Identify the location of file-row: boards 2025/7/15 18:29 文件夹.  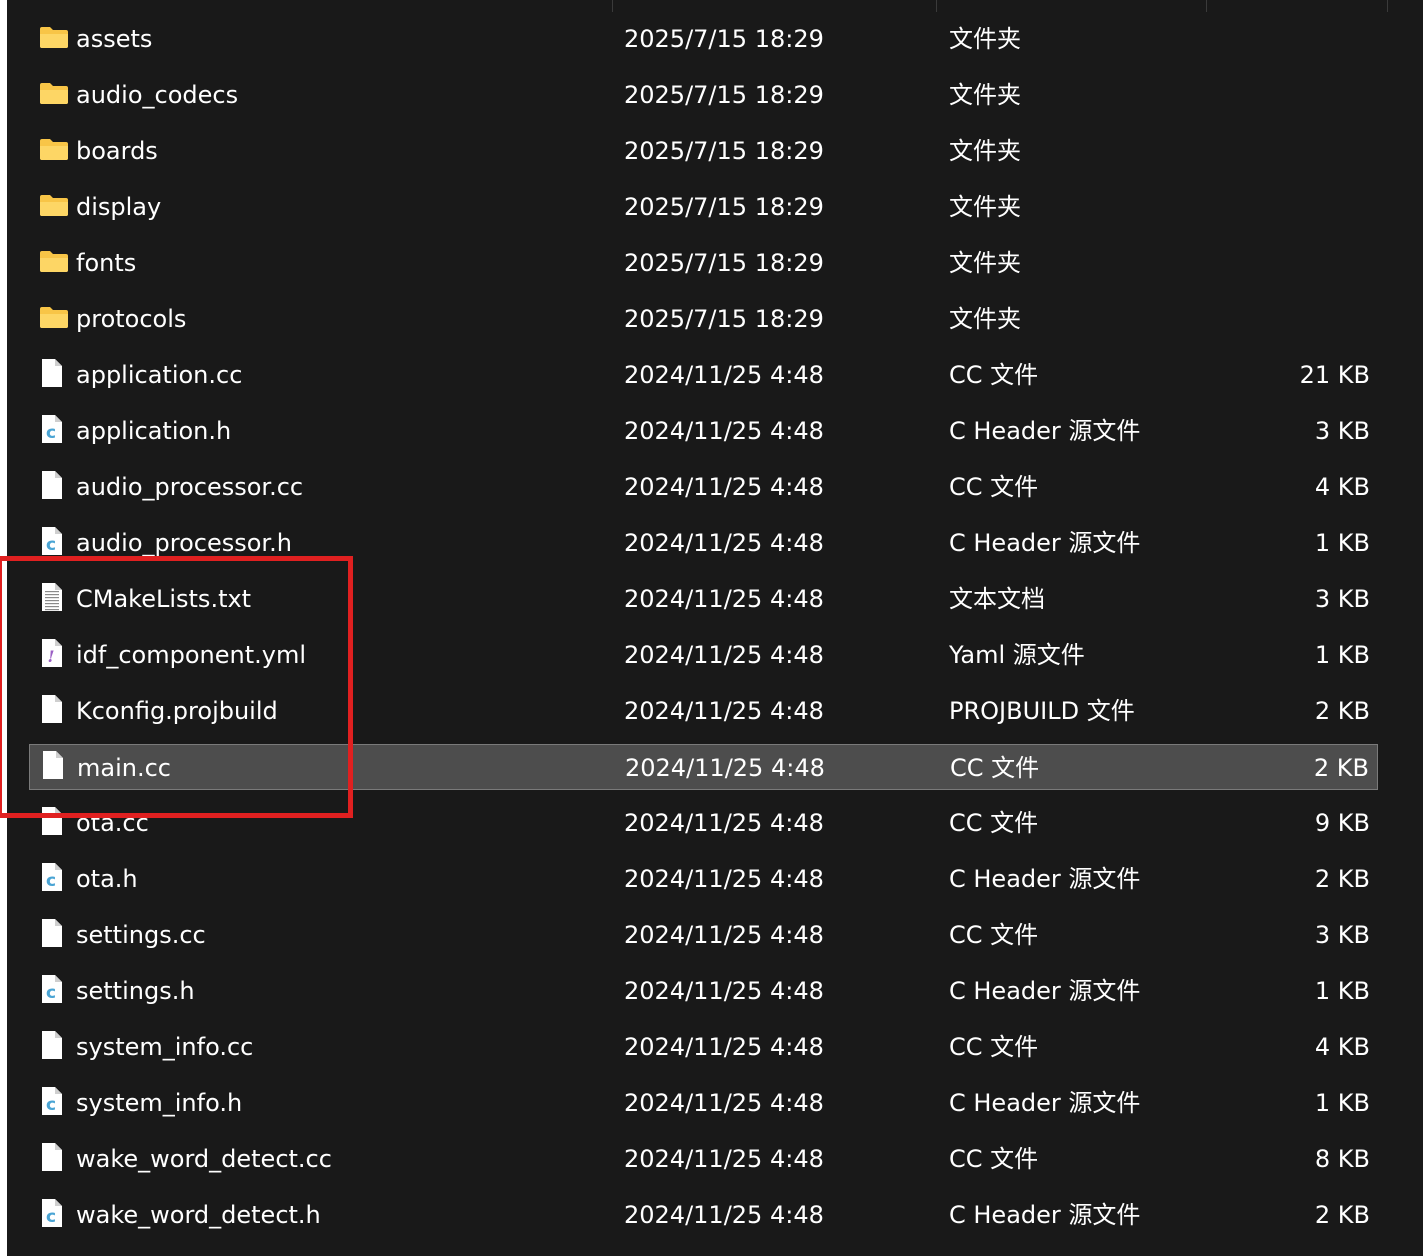
(703, 151).